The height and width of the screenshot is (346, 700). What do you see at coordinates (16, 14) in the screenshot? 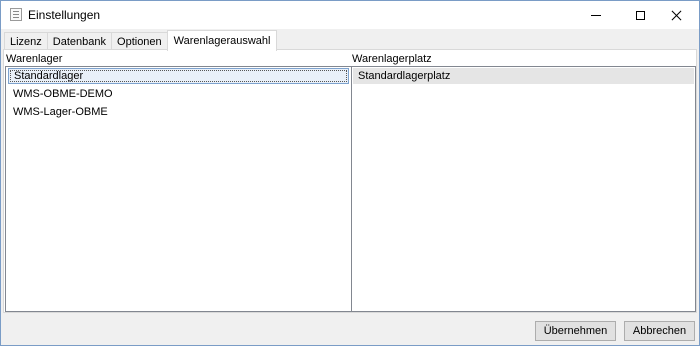
I see `app-icon` at bounding box center [16, 14].